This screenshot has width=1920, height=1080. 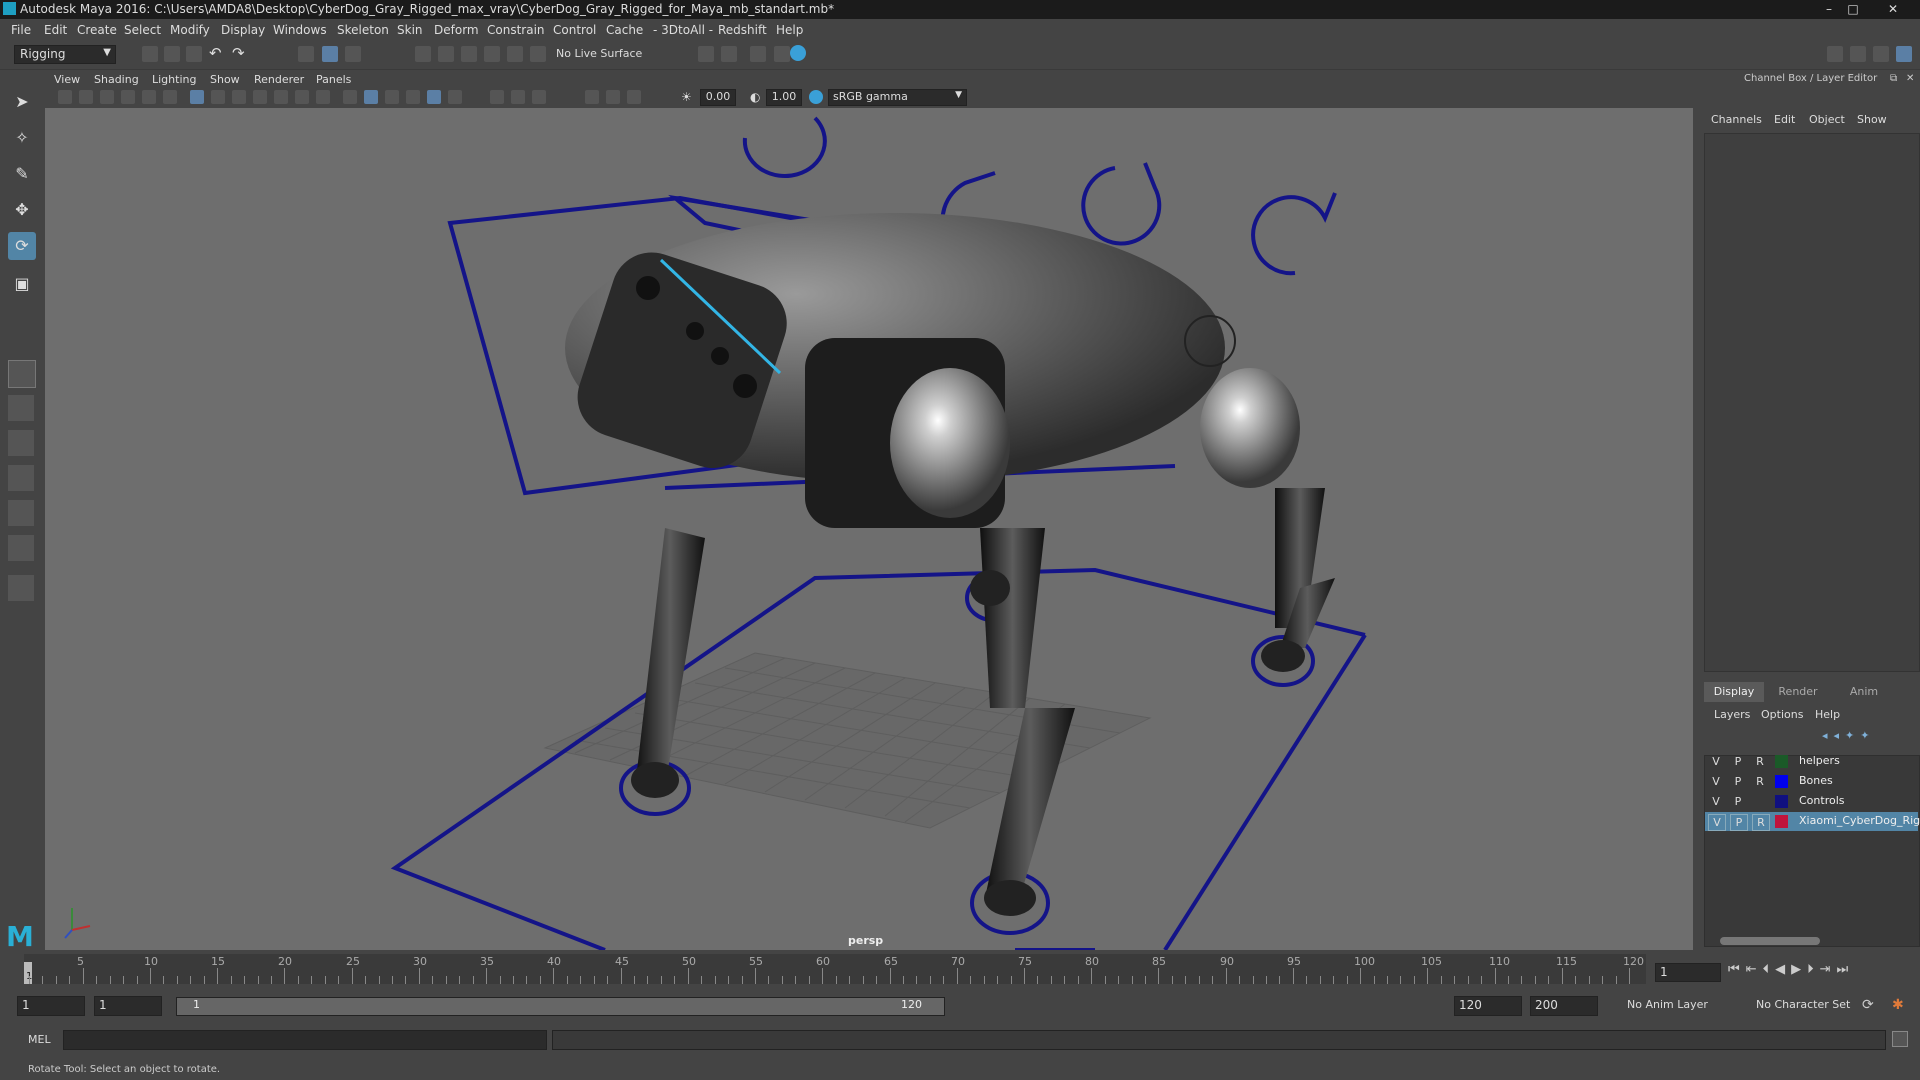 I want to click on menu-constrain: Constrain, so click(x=516, y=30).